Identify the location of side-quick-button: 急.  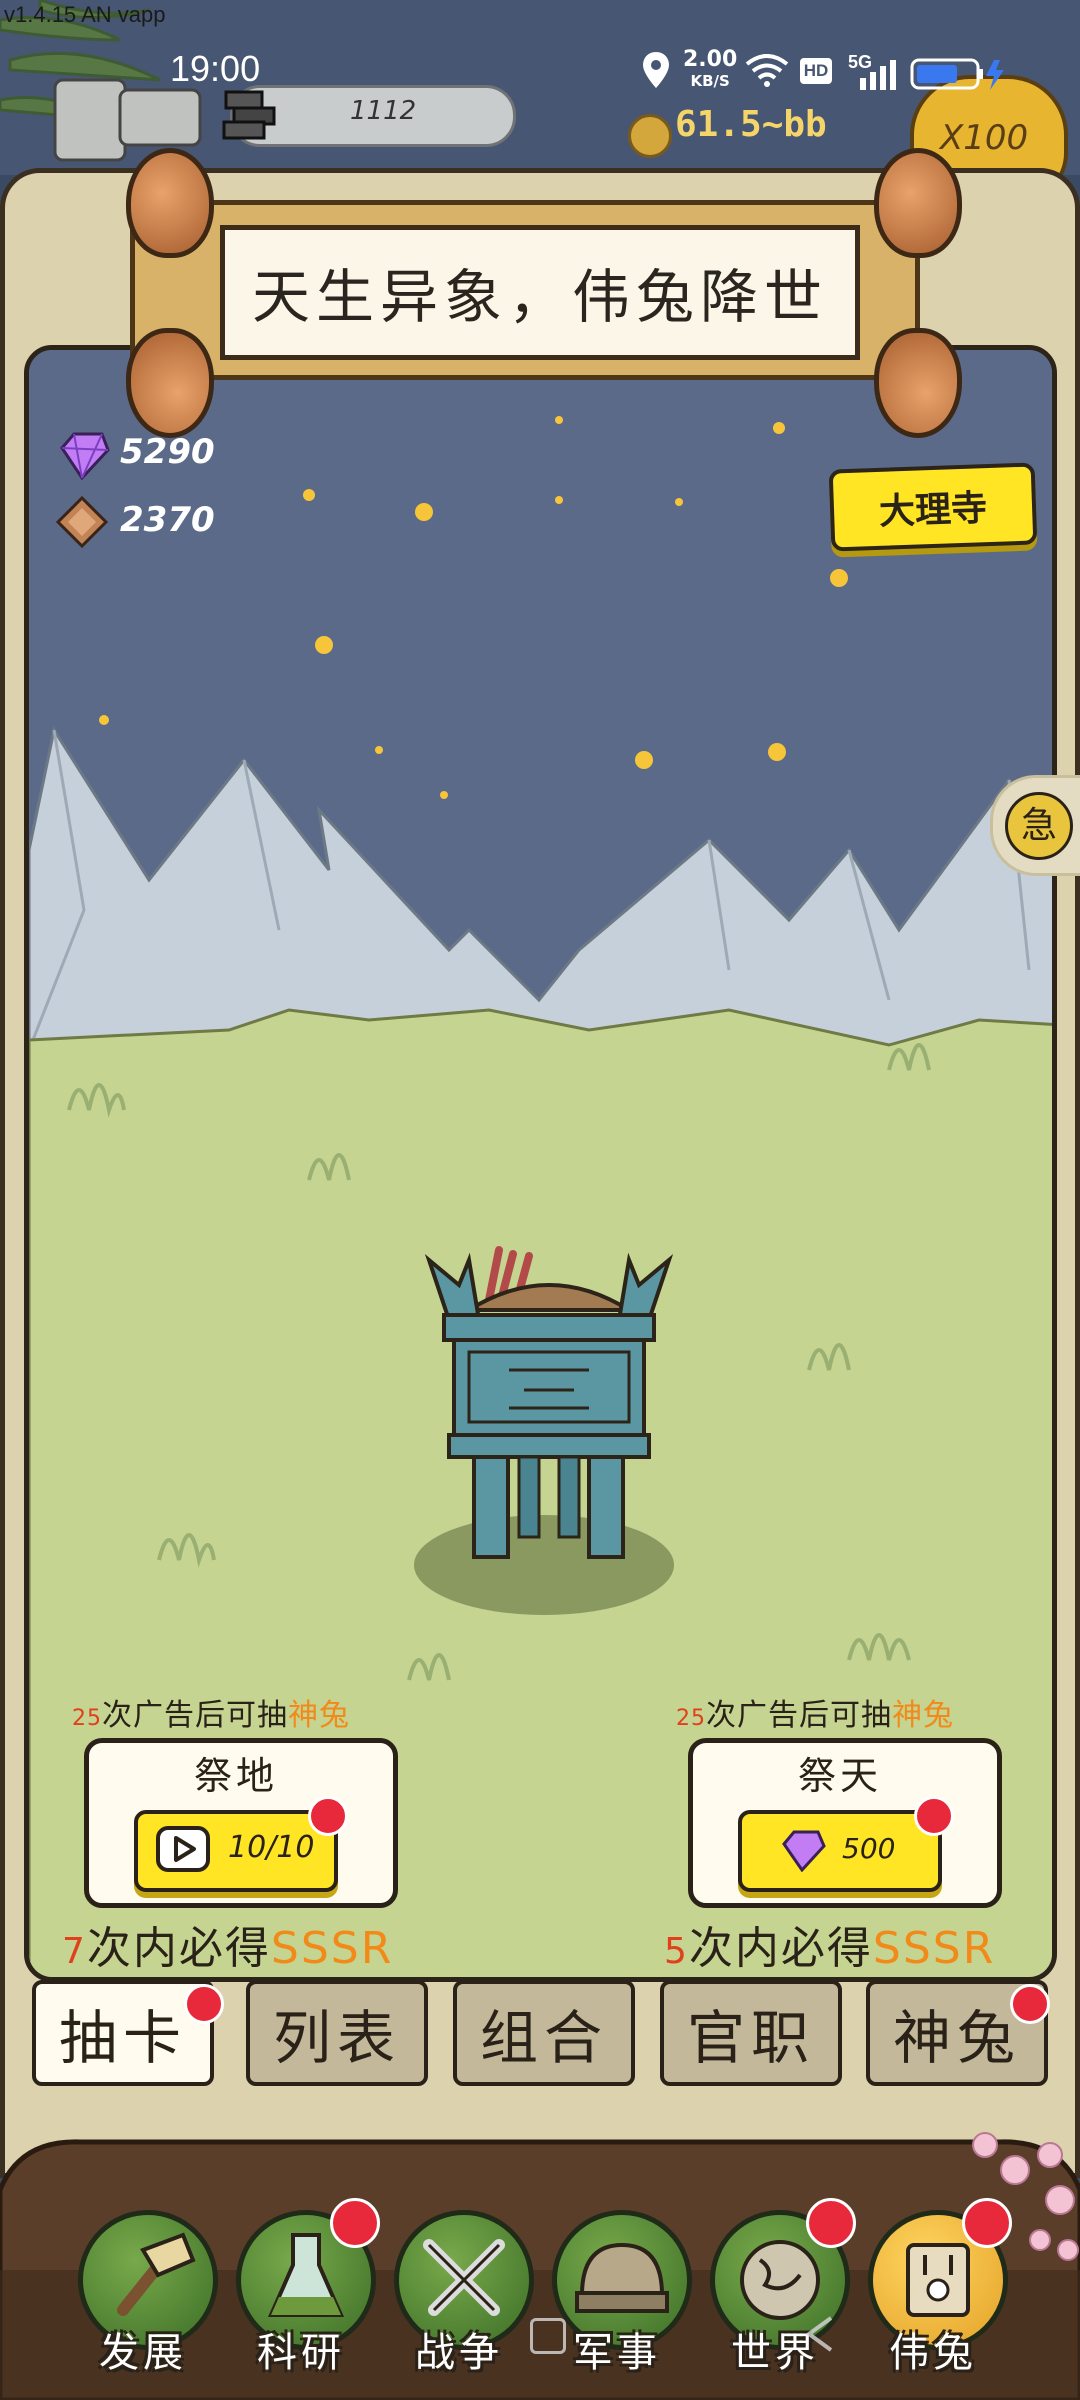
(1035, 825).